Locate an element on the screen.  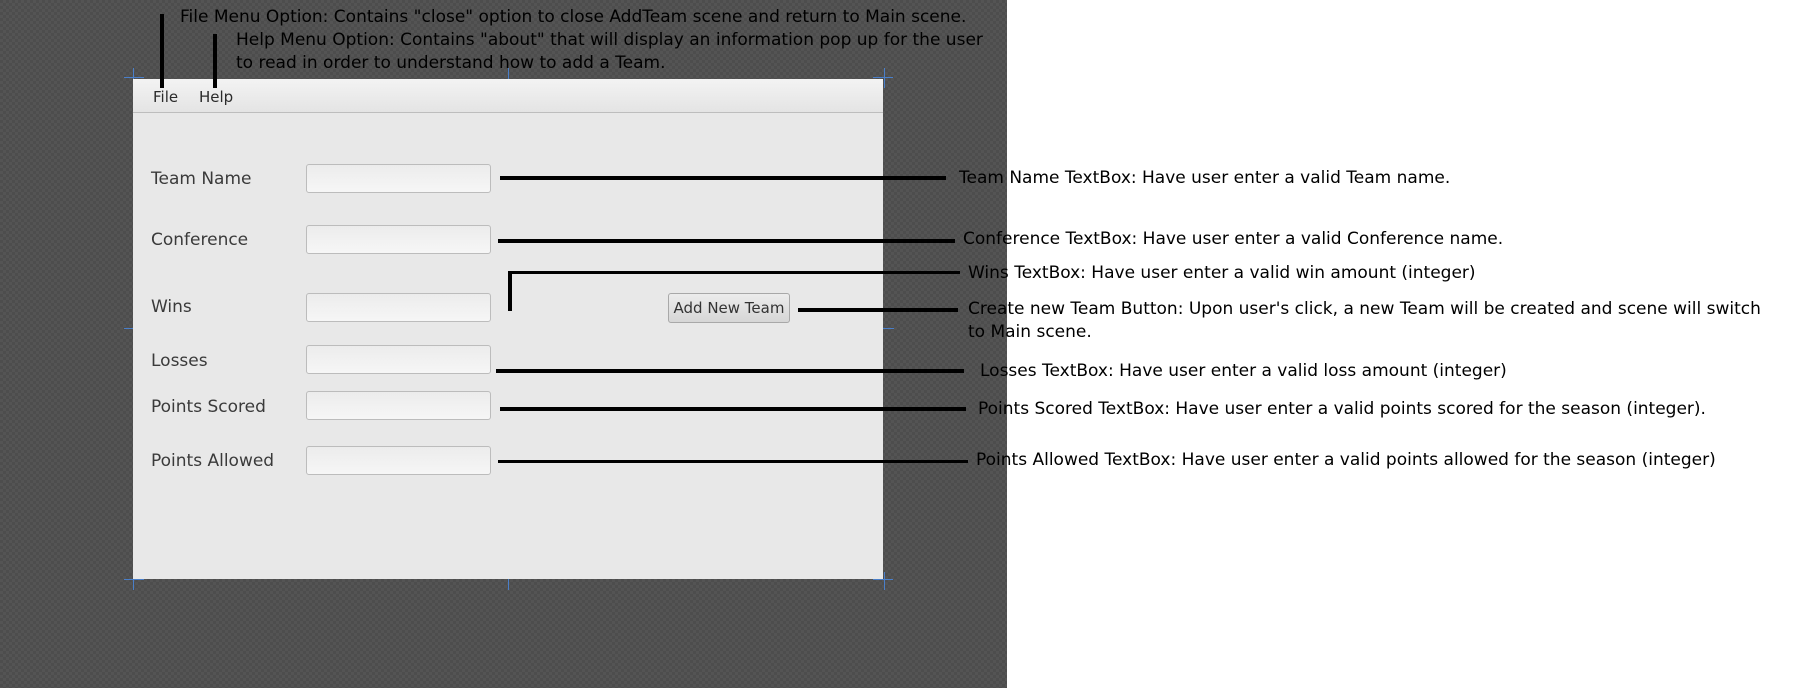
help-menu: Help is located at coordinates (216, 97).